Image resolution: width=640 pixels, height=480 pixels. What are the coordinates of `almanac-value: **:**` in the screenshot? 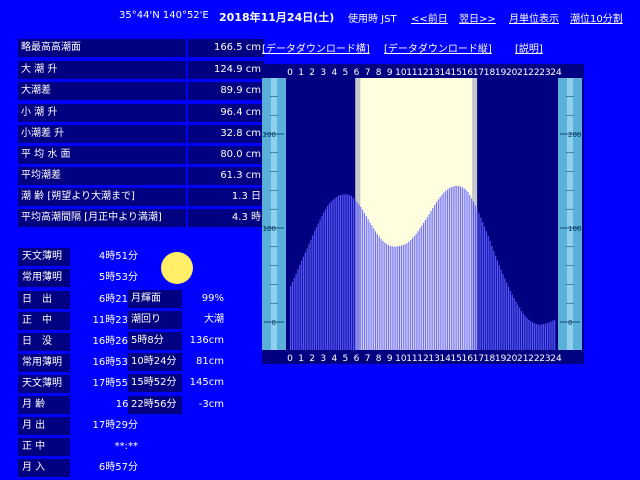 It's located at (126, 446).